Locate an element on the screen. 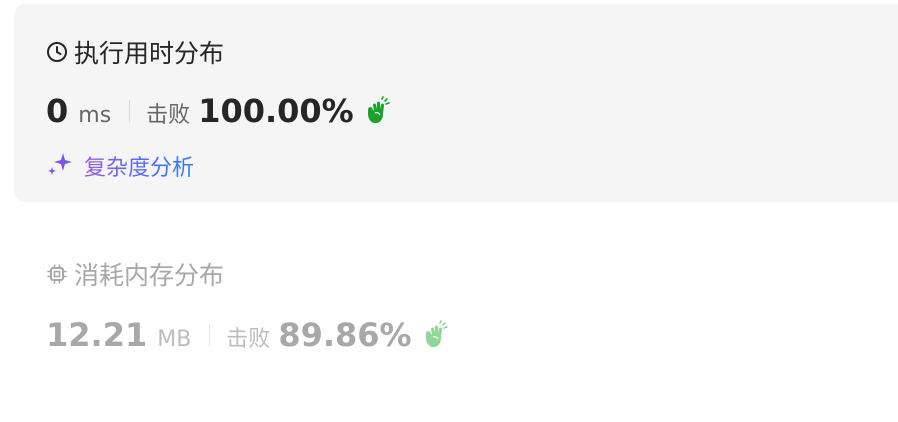 This screenshot has width=898, height=422. memory-header: 消耗内存分布 is located at coordinates (135, 274).